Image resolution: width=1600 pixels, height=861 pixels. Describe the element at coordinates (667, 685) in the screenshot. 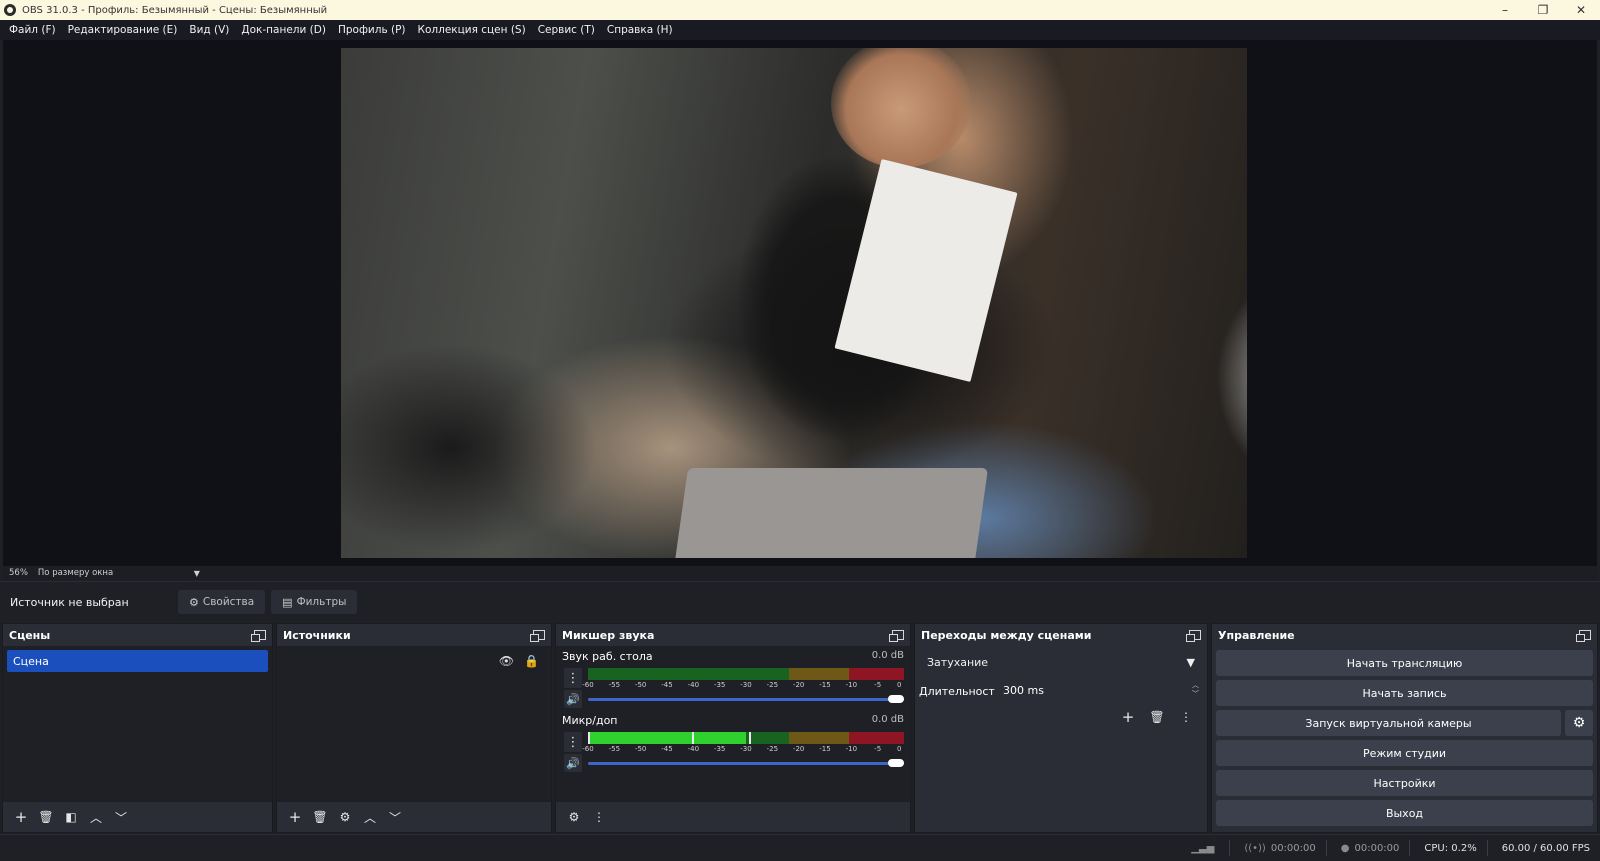

I see `tick-label: -45` at that location.